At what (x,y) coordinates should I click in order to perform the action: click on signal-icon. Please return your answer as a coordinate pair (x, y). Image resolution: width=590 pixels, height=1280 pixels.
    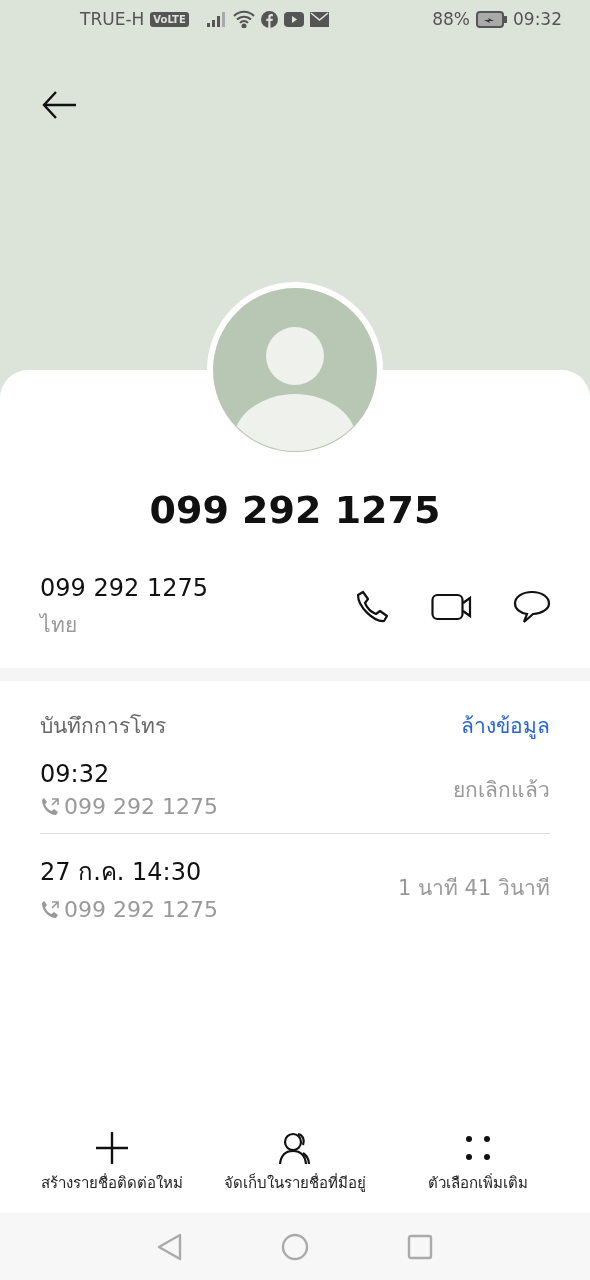
    Looking at the image, I should click on (216, 19).